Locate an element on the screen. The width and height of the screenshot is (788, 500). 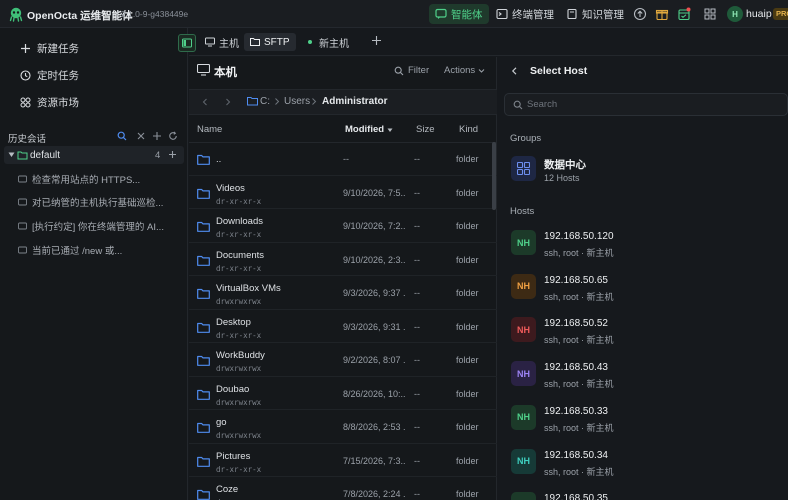
caret-down-icon is located at coordinates (11, 154).